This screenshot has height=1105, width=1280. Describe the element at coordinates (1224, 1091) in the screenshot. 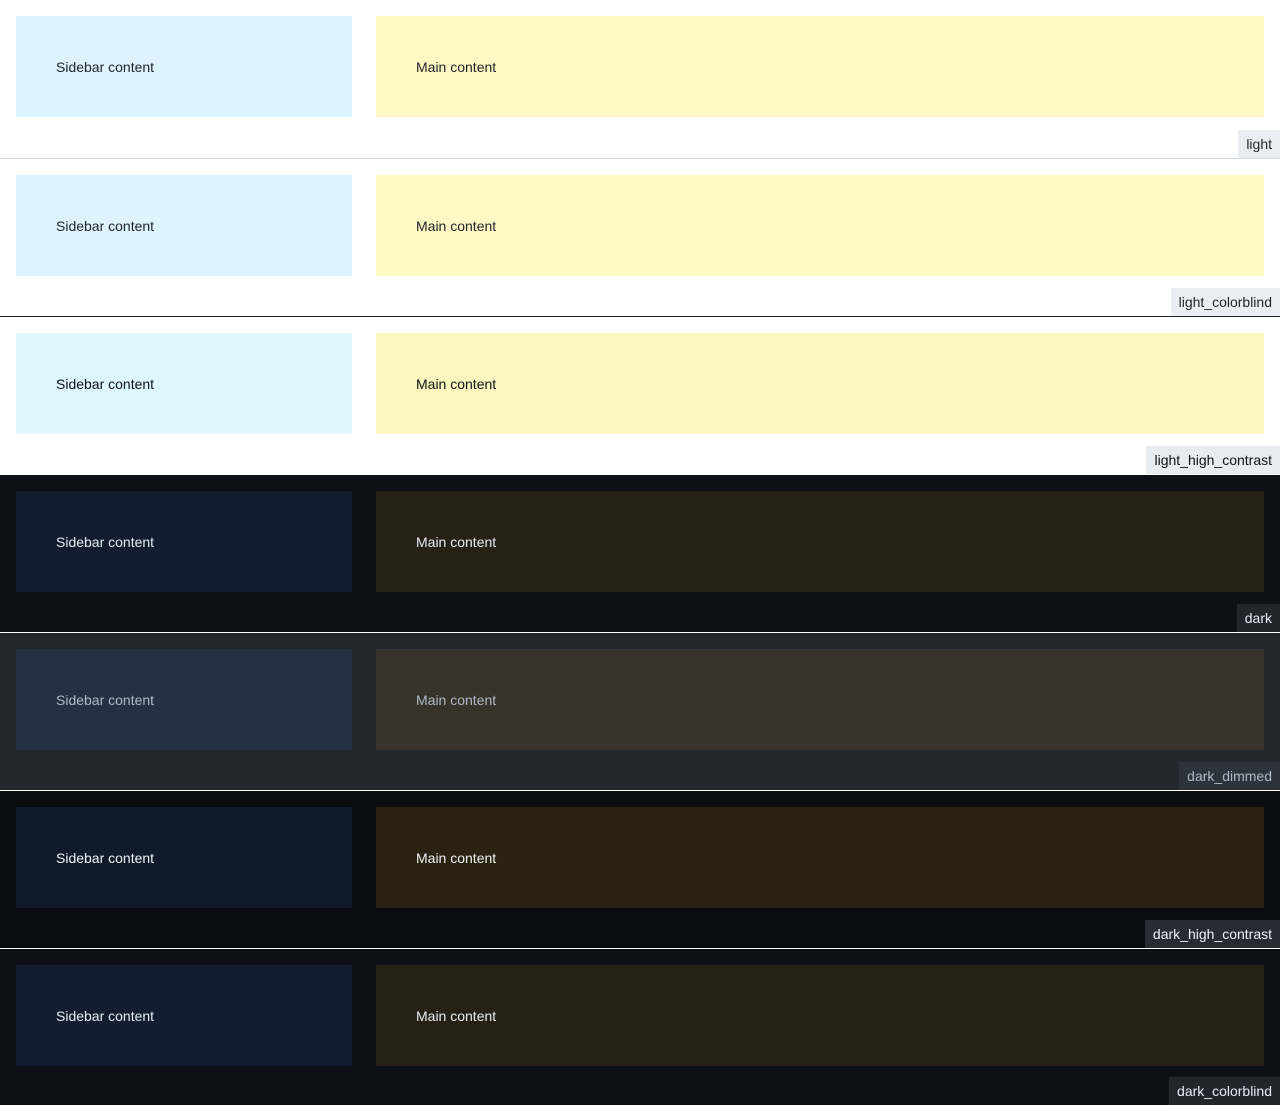

I see `theme-name-label: dark_colorblind` at that location.